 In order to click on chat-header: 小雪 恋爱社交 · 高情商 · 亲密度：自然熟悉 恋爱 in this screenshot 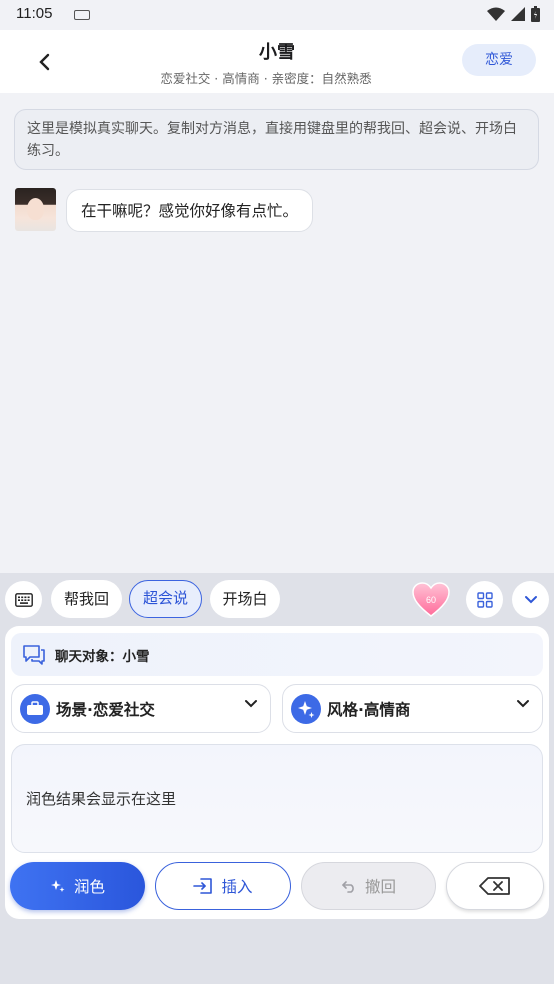, I will do `click(277, 61)`.